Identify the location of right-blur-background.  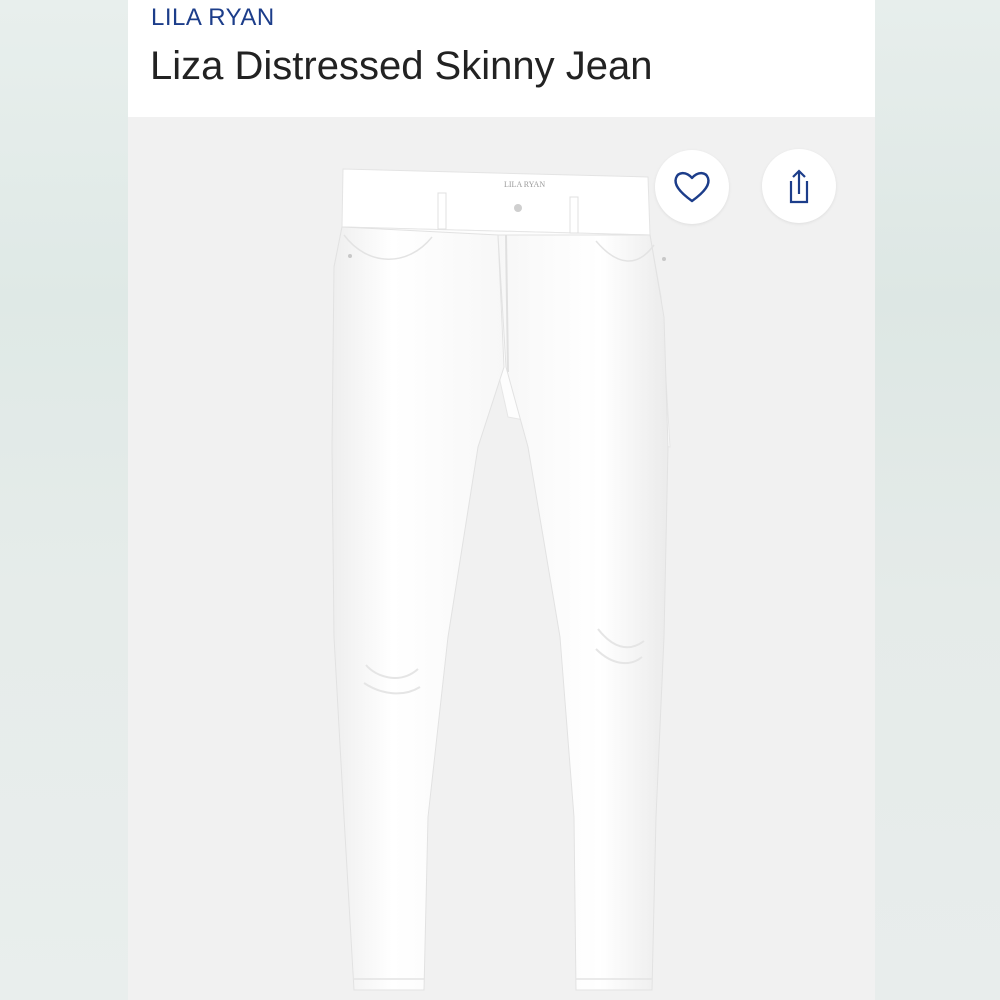
(936, 500).